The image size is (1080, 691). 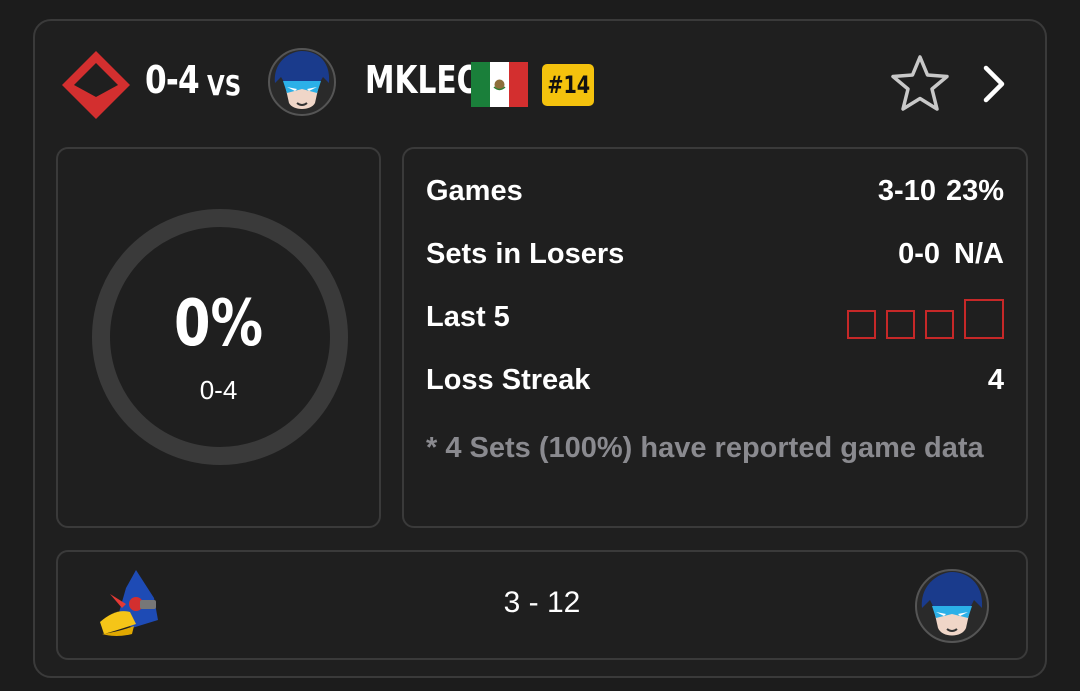 I want to click on streak-value: 4, so click(x=995, y=380).